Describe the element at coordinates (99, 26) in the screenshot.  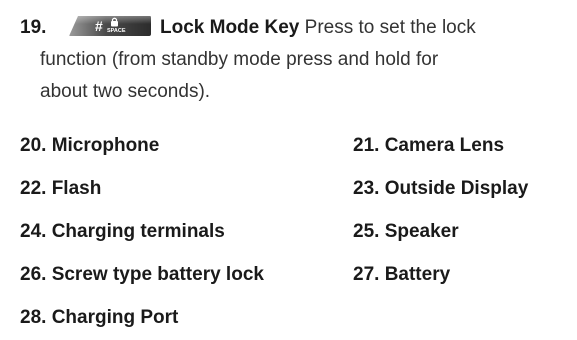
I see `key-hash-glyph: #` at that location.